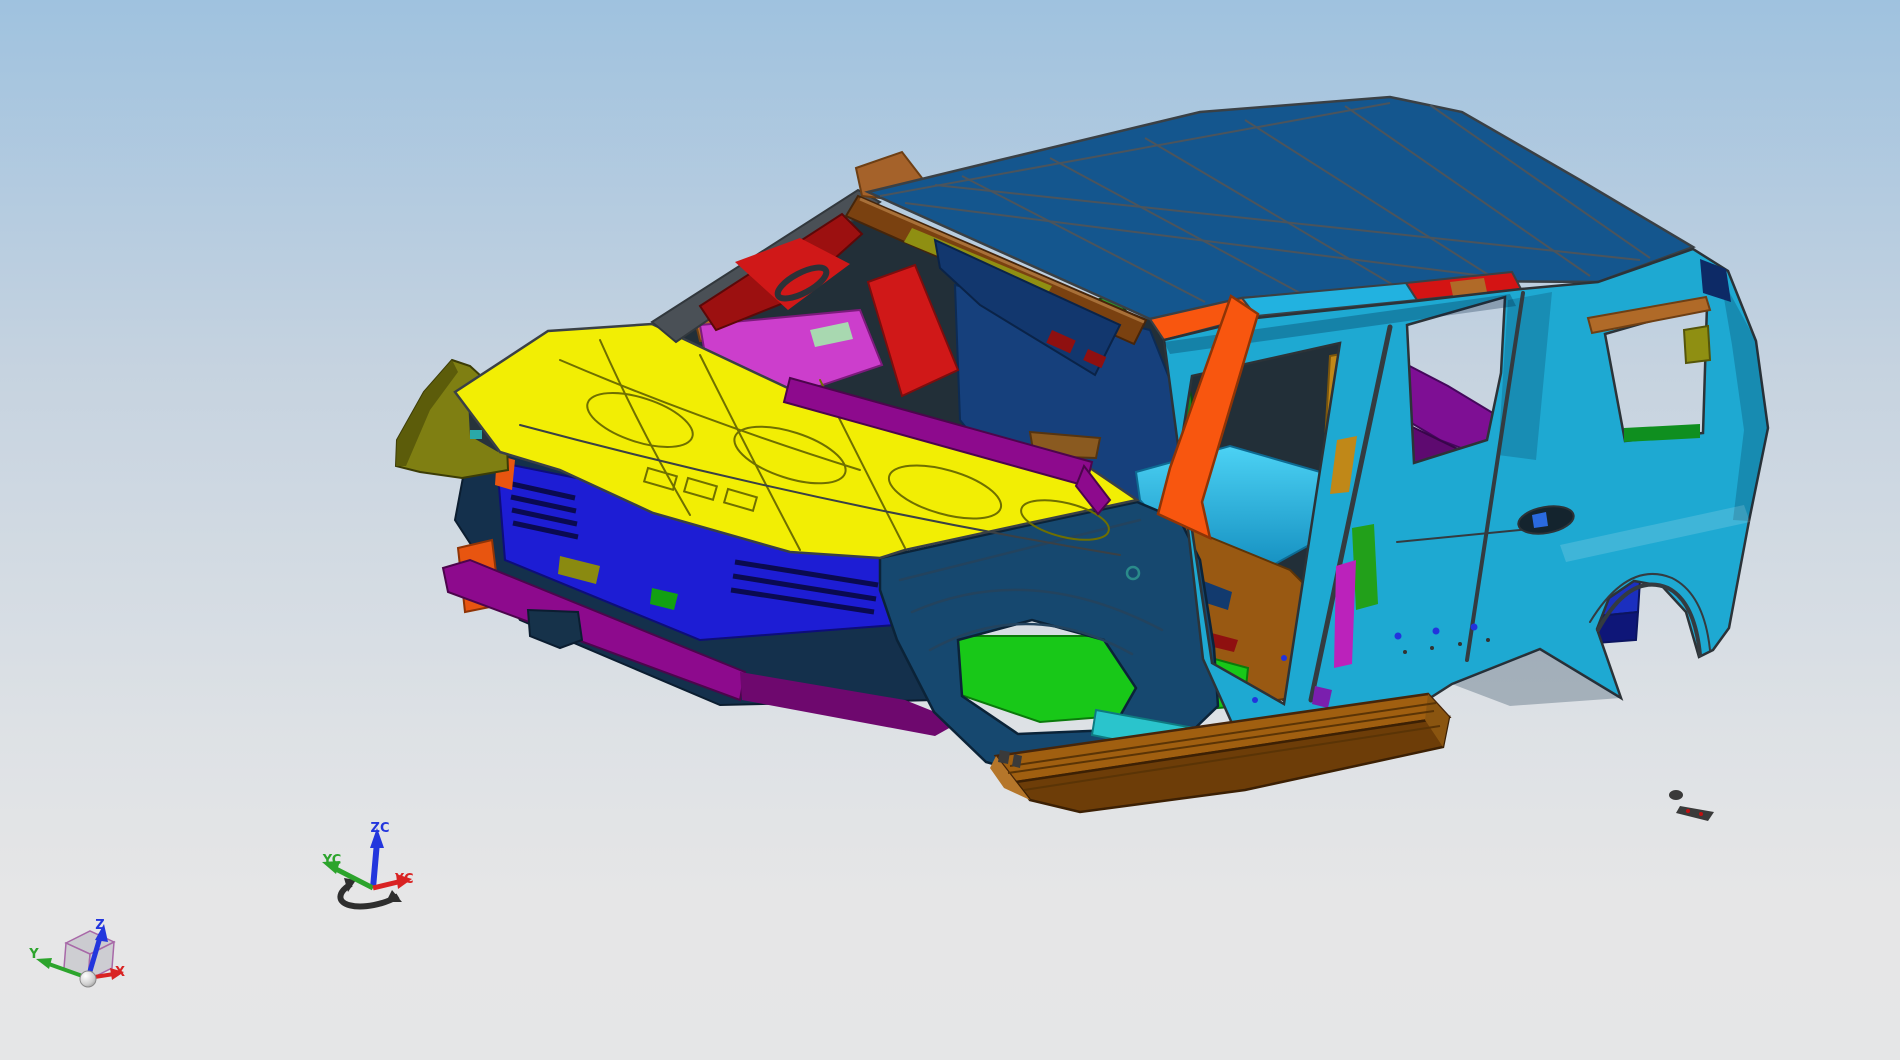  What do you see at coordinates (375, 865) in the screenshot?
I see `wcs-z-axis` at bounding box center [375, 865].